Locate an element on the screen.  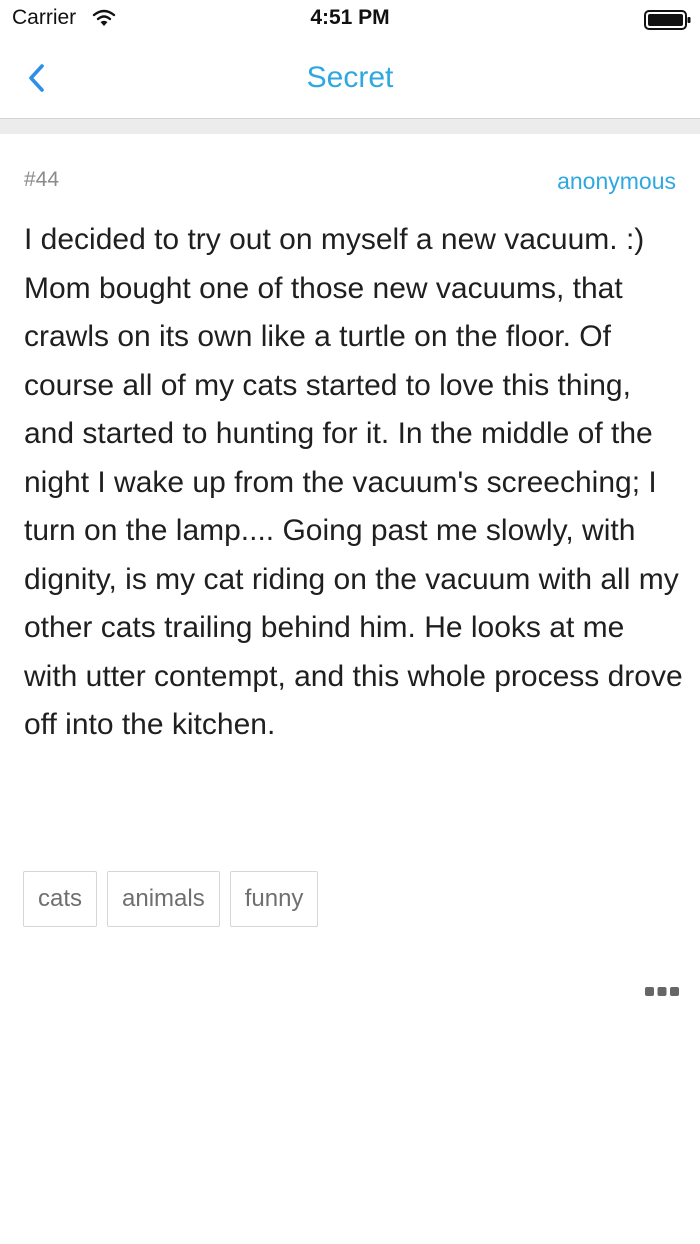
navigation-bar: Secret is located at coordinates (350, 79).